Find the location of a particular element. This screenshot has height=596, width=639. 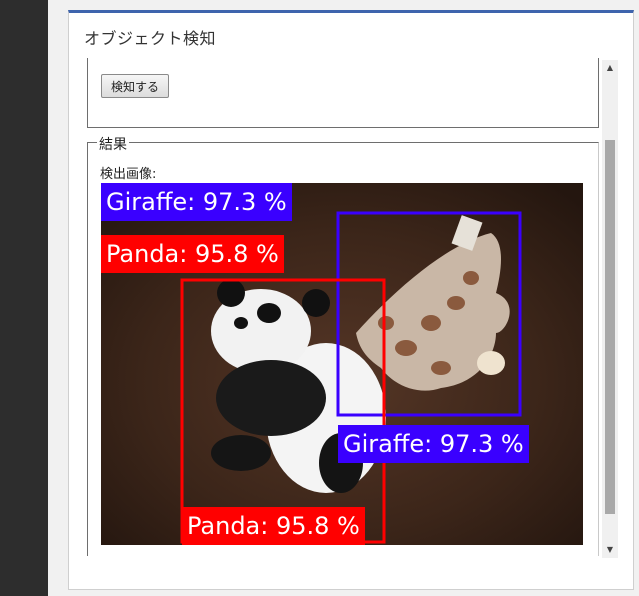

giraffe-label-bottom: Giraffe: 97.3 % is located at coordinates (433, 444).